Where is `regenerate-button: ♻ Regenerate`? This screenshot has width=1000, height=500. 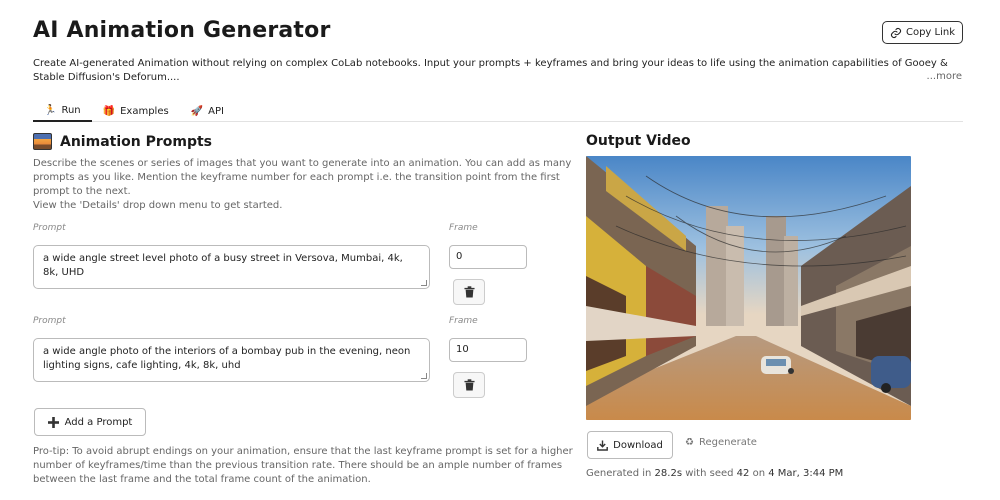
regenerate-button: ♻ Regenerate is located at coordinates (721, 442).